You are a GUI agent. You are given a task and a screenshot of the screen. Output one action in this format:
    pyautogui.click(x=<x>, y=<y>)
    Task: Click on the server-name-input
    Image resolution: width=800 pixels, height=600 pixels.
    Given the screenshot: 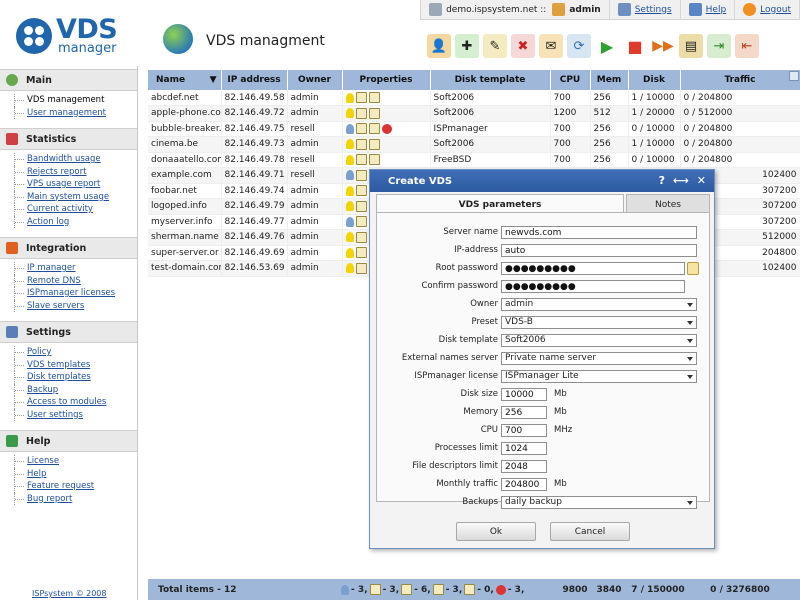 What is the action you would take?
    pyautogui.click(x=599, y=232)
    